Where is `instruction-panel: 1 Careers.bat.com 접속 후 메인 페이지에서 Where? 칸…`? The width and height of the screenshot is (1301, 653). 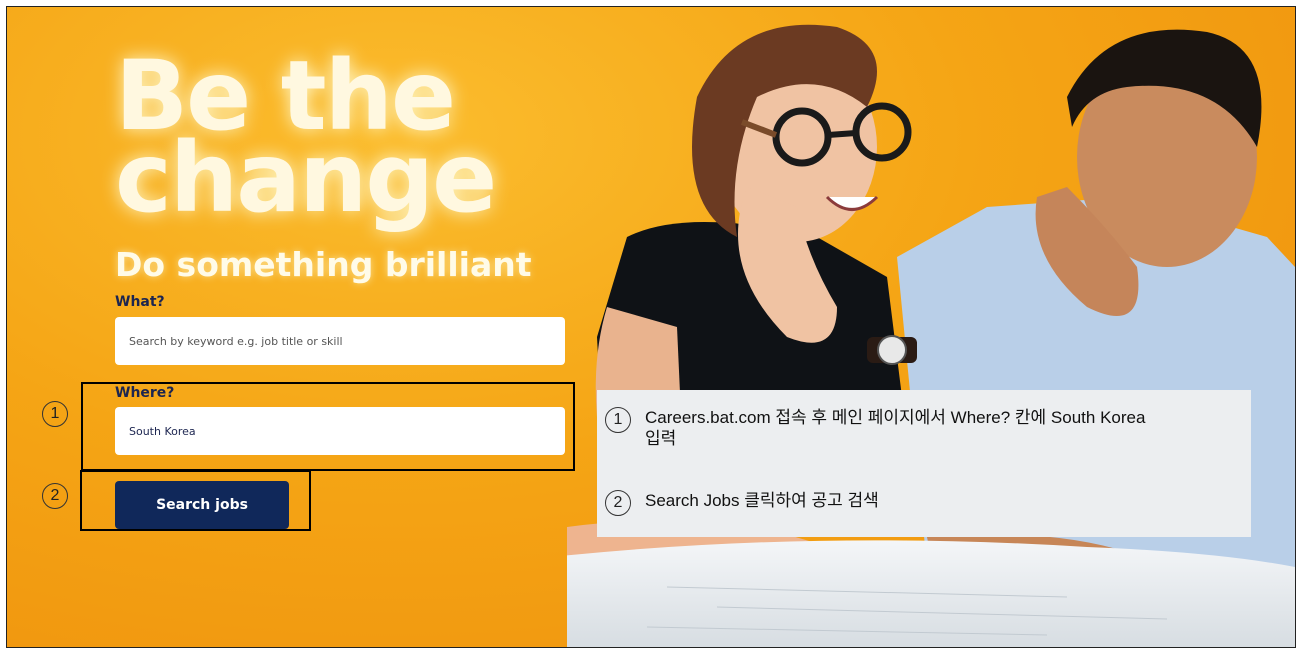
instruction-panel: 1 Careers.bat.com 접속 후 메인 페이지에서 Where? 칸… is located at coordinates (924, 463).